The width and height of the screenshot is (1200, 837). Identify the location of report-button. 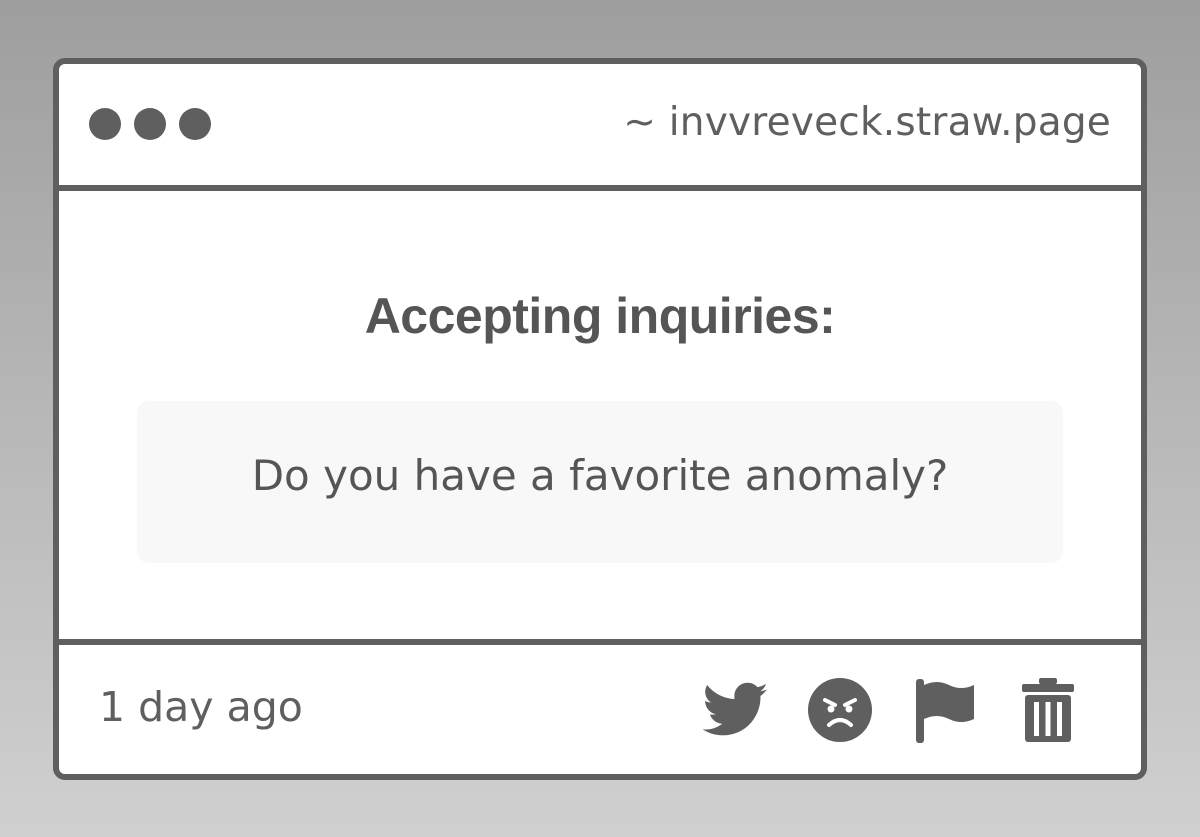
(944, 710).